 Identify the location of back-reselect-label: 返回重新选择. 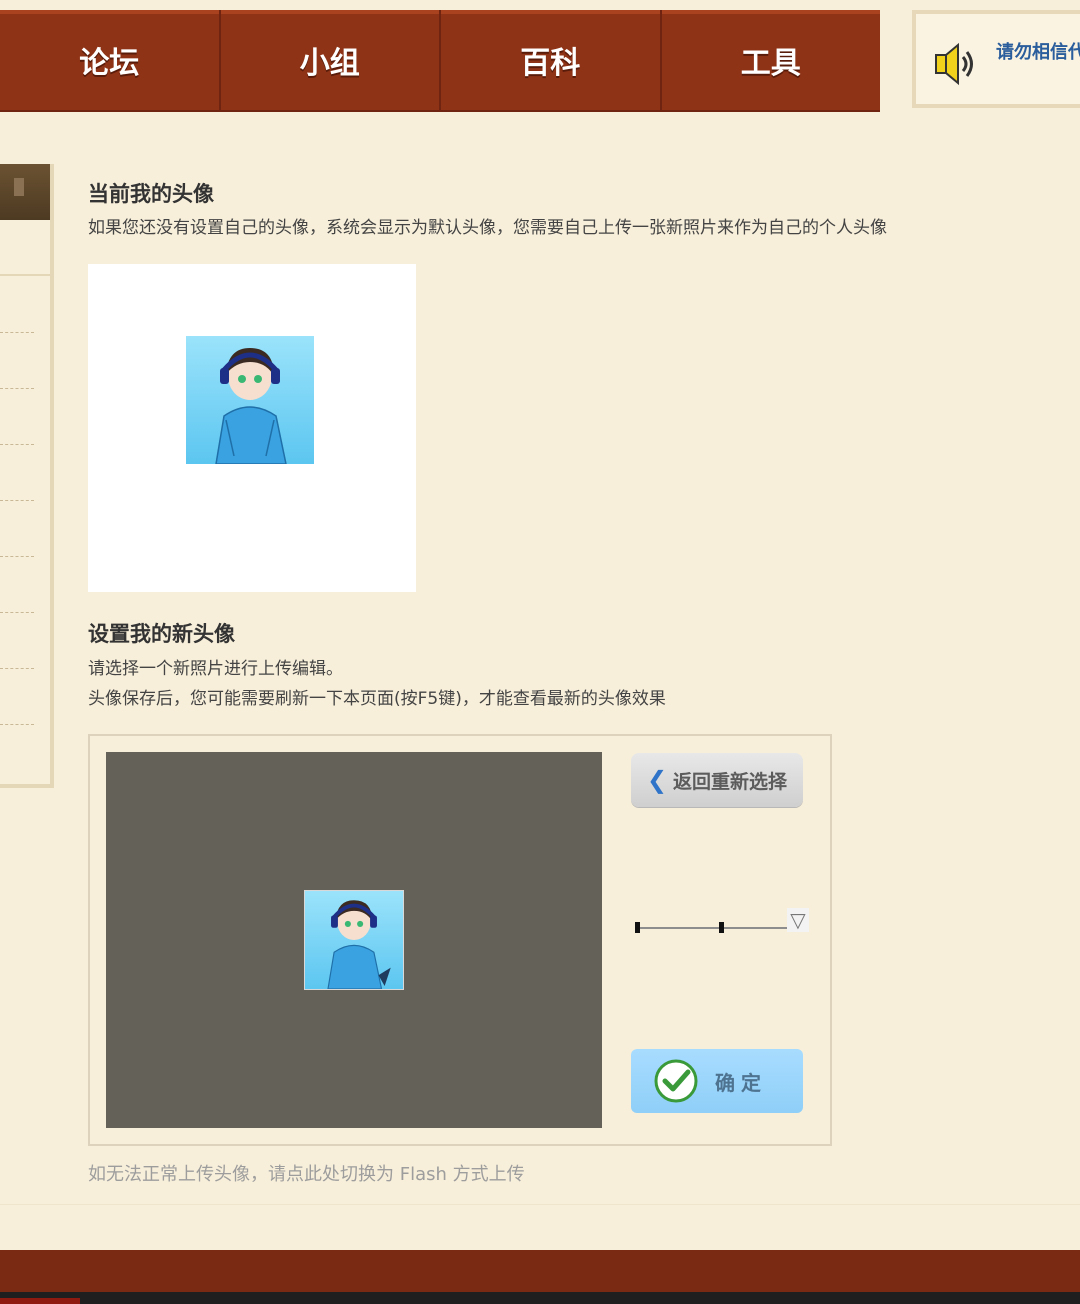
(730, 781).